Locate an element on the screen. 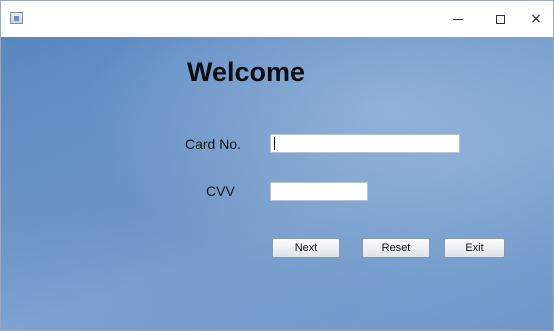 Image resolution: width=554 pixels, height=331 pixels. maximize-icon is located at coordinates (500, 19).